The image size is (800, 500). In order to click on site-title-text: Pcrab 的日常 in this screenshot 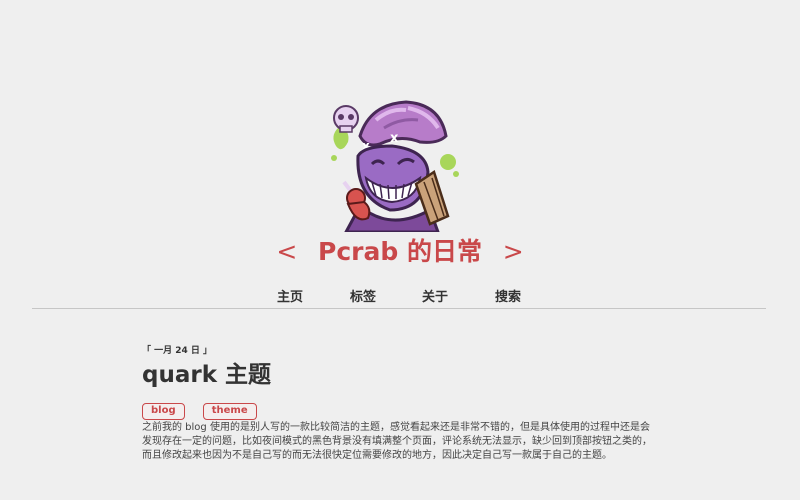, I will do `click(400, 251)`.